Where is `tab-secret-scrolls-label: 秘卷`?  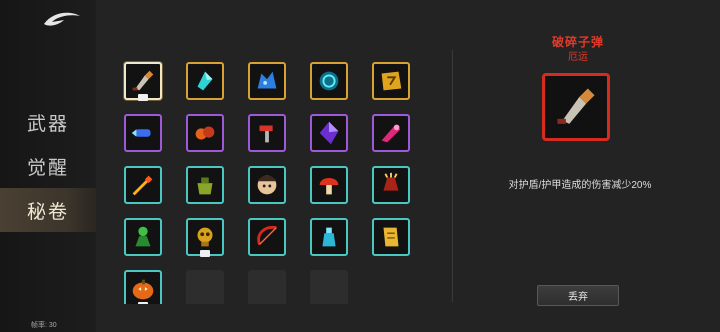
tab-secret-scrolls-label: 秘卷 is located at coordinates (47, 211).